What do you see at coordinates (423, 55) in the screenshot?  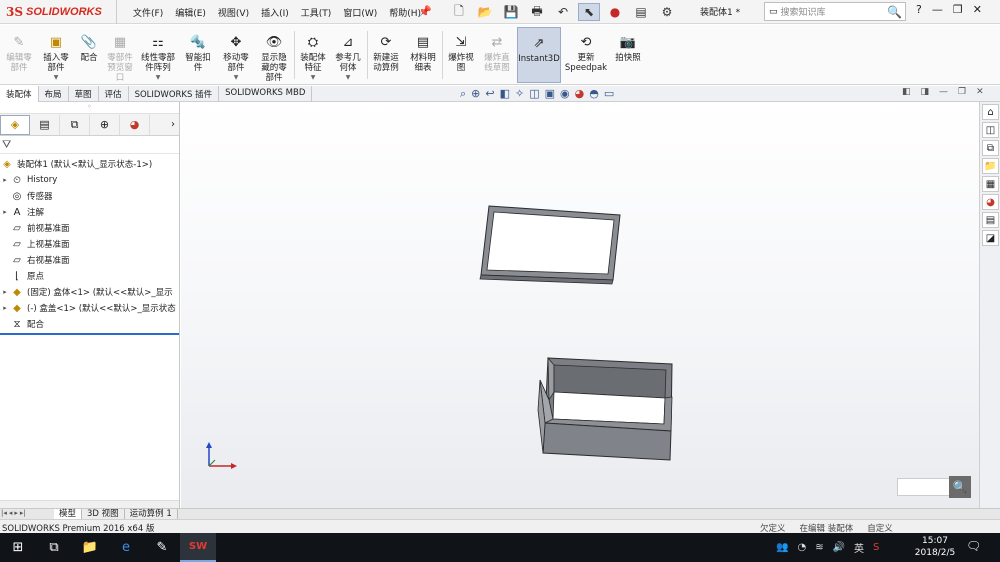 I see `bom-button: ▤ 材料明 细表` at bounding box center [423, 55].